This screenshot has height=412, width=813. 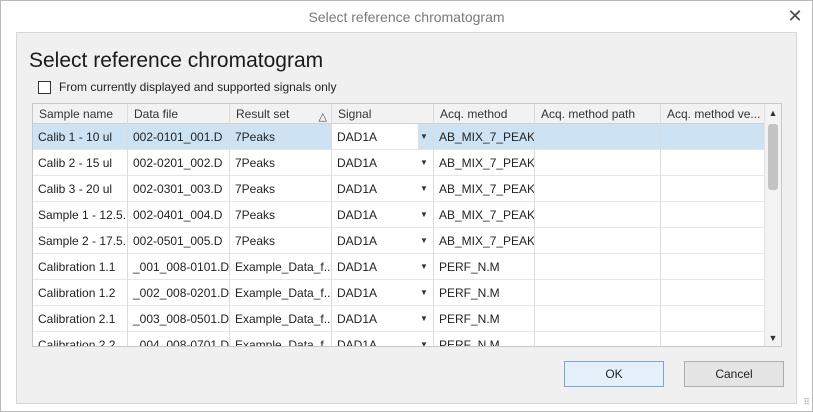 I want to click on column-header: Acq. method path, so click(x=598, y=114).